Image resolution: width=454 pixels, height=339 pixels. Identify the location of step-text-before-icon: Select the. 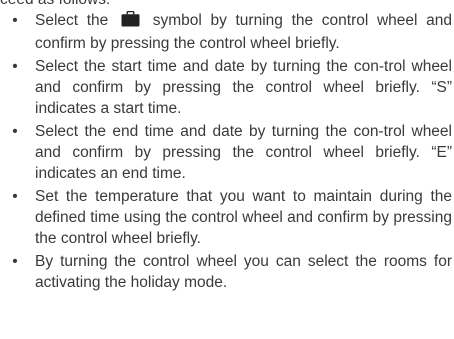
(72, 20).